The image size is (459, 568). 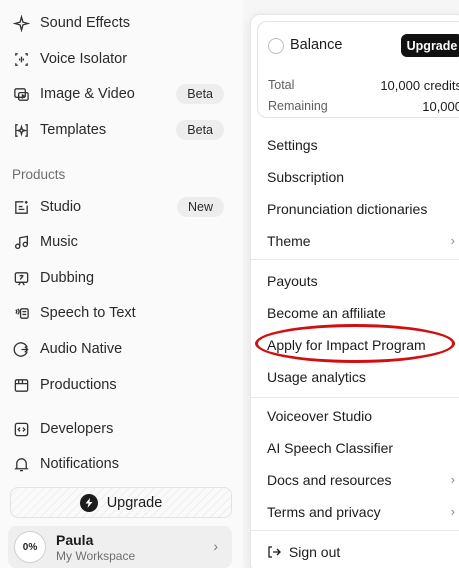 What do you see at coordinates (363, 85) in the screenshot?
I see `total-credits-row: Total 10,000 credits` at bounding box center [363, 85].